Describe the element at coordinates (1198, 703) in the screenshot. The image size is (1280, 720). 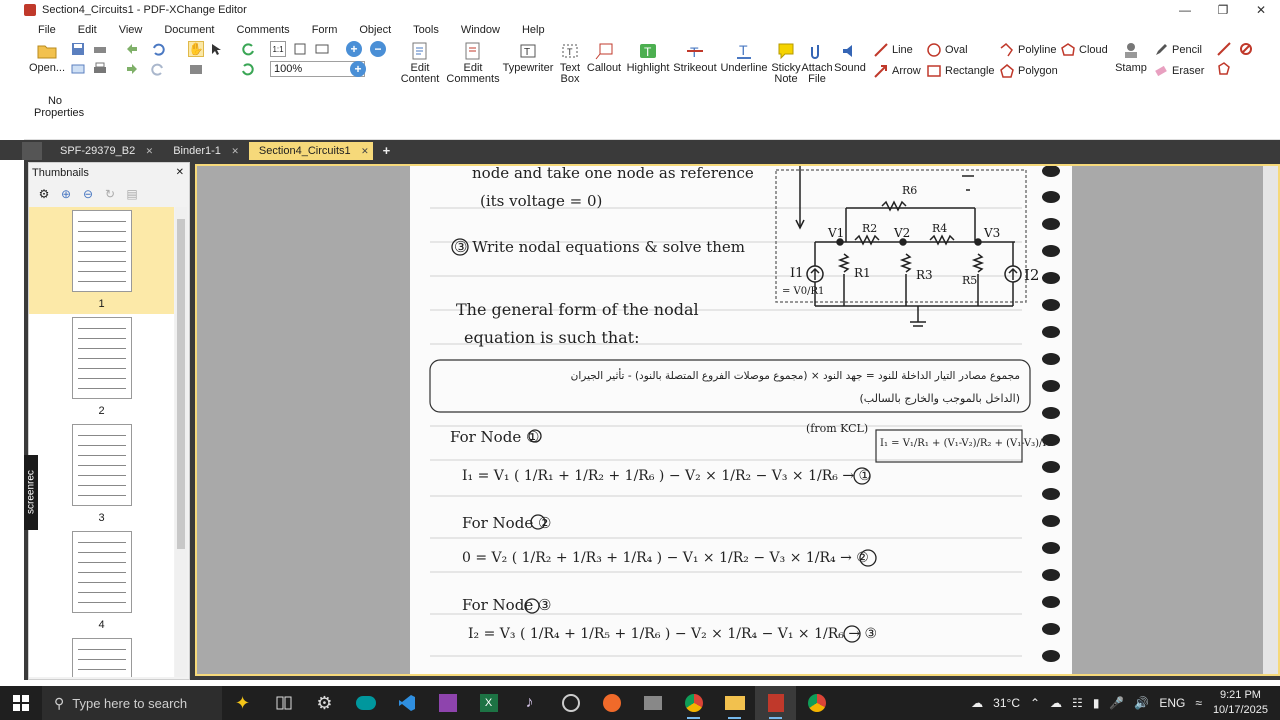
I see `wifi-icon: ≈` at that location.